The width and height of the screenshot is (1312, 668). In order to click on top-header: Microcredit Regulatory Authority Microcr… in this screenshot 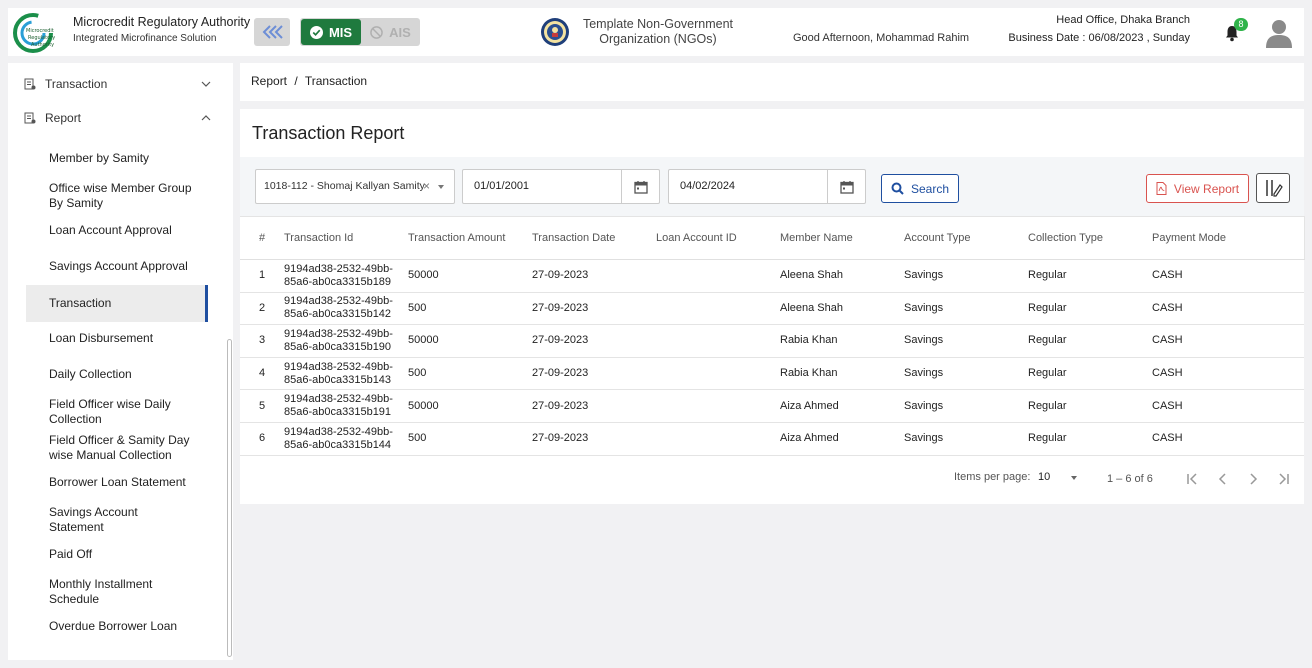, I will do `click(656, 32)`.